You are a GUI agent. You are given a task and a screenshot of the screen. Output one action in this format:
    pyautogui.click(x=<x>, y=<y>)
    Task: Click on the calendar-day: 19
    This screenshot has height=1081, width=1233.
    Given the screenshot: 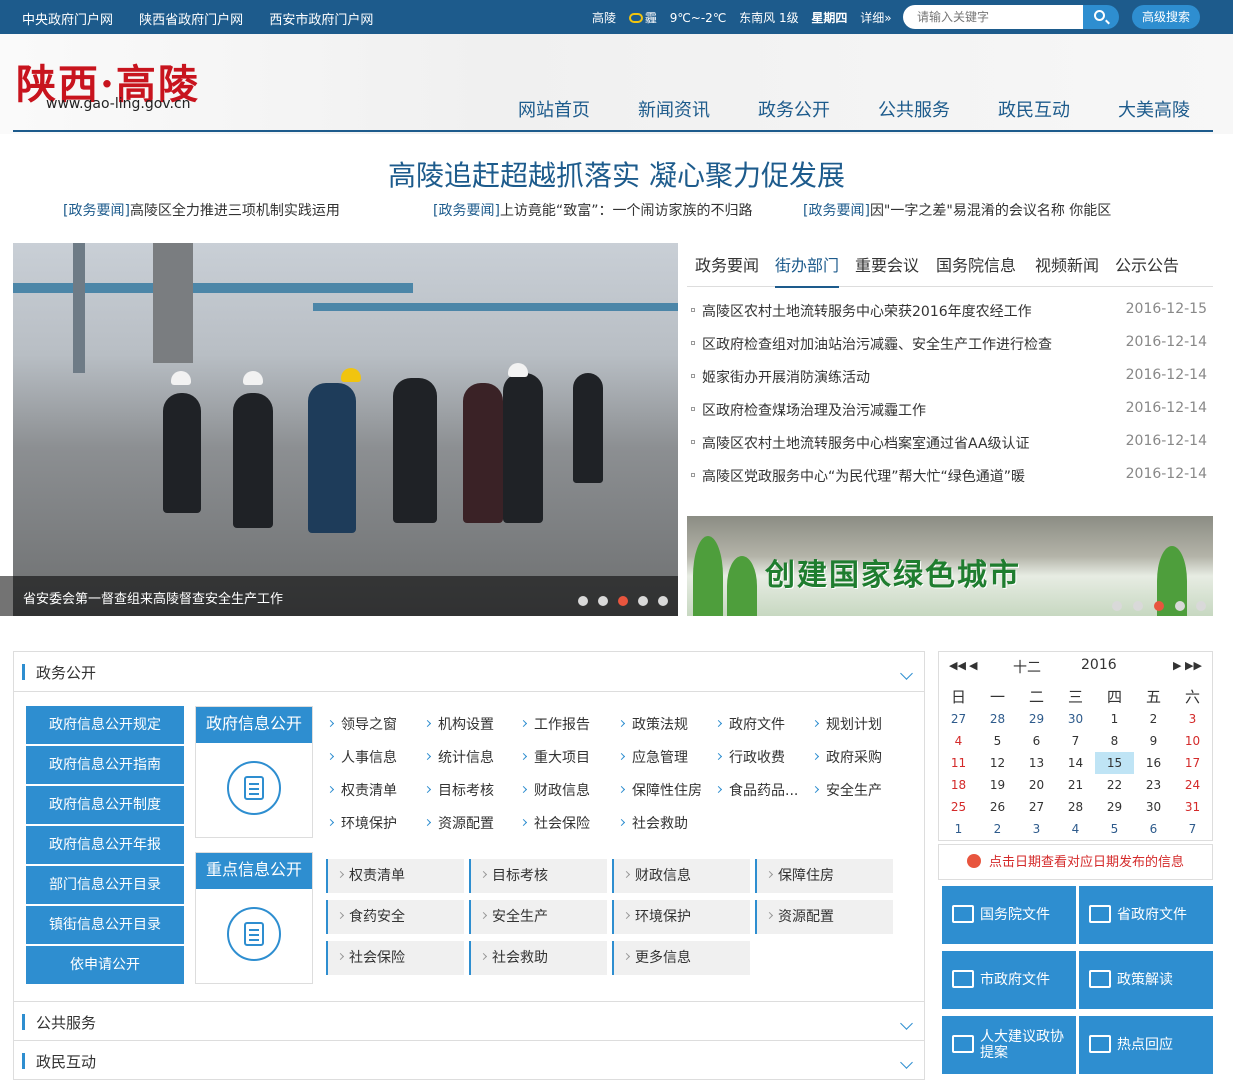 What is the action you would take?
    pyautogui.click(x=997, y=785)
    